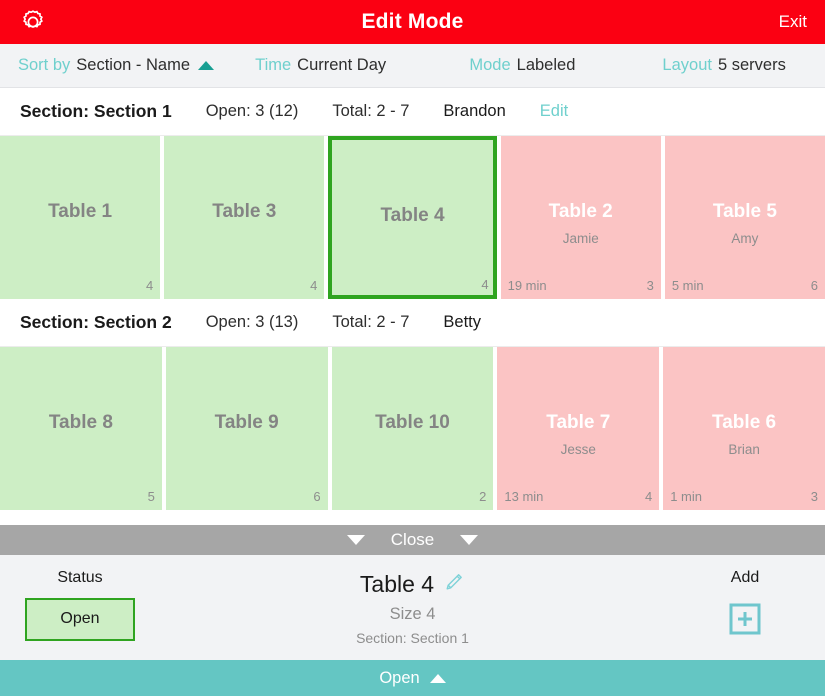  Describe the element at coordinates (342, 65) in the screenshot. I see `filter-time-value: Current Day` at that location.